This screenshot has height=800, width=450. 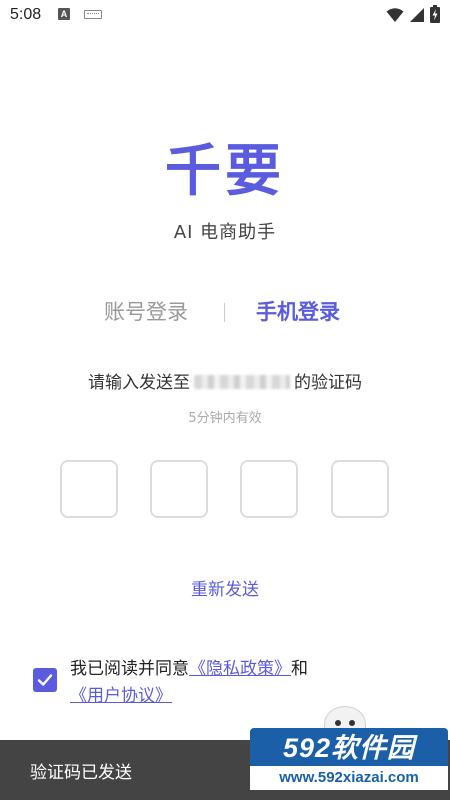 I want to click on masked-phone-number, so click(x=242, y=382).